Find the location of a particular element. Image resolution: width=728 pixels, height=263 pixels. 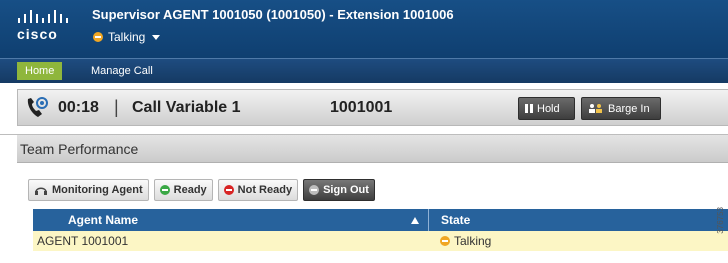

phone-icon is located at coordinates (37, 107).